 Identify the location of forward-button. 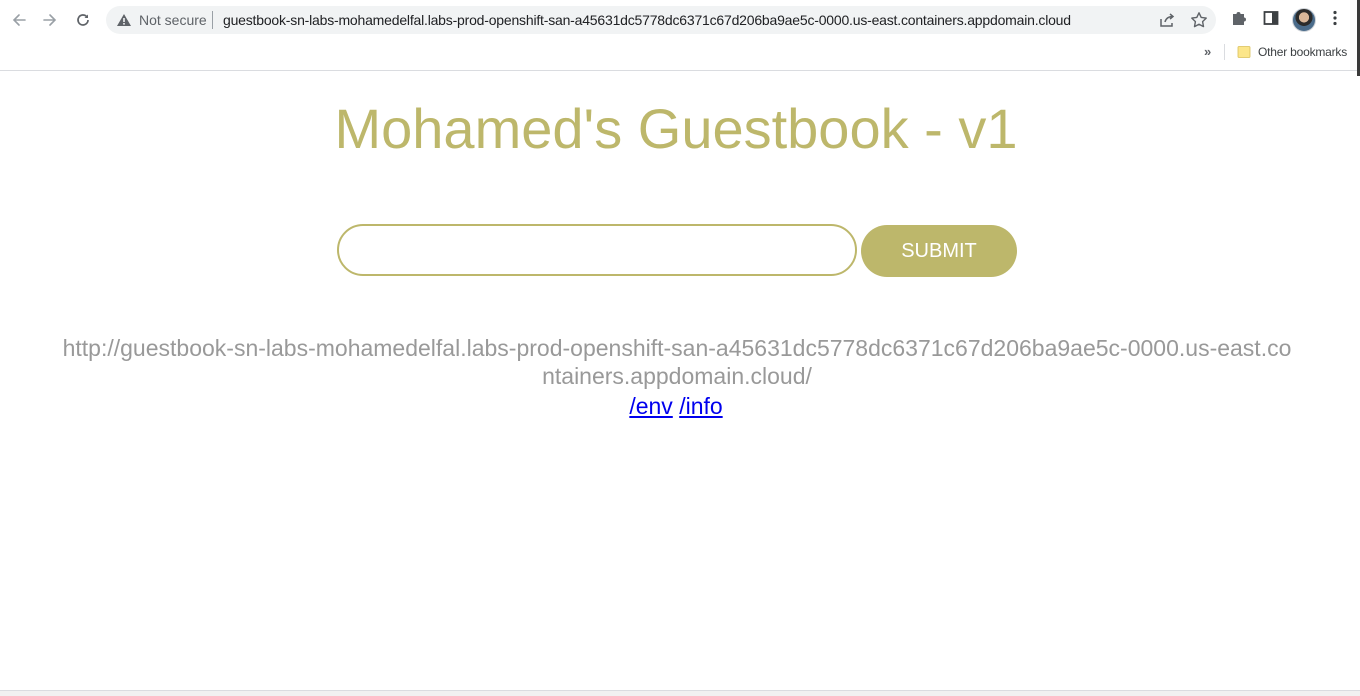
(50, 20).